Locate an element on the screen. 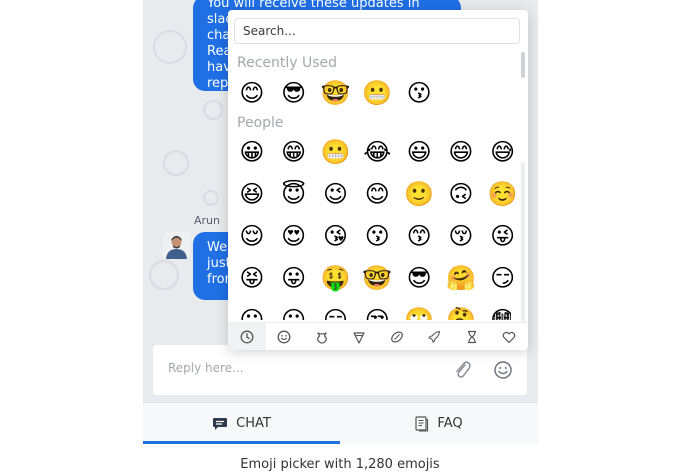  emoji-item: 😚 is located at coordinates (461, 236).